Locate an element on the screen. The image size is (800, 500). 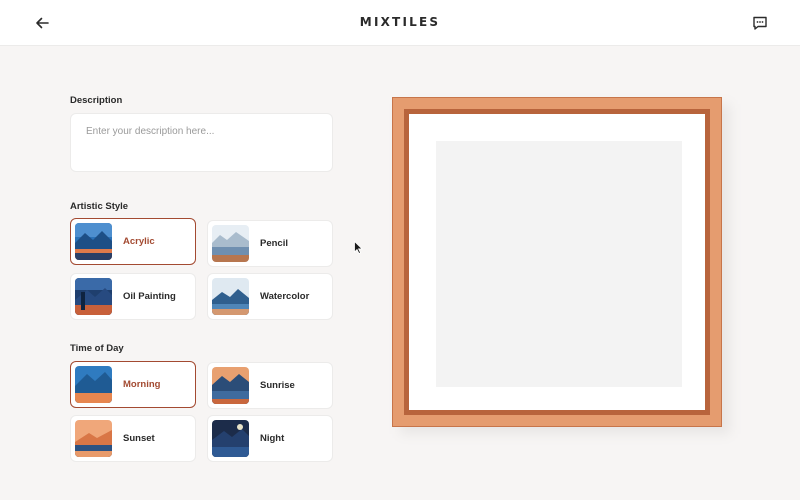
time-option-label: Sunset is located at coordinates (139, 438).